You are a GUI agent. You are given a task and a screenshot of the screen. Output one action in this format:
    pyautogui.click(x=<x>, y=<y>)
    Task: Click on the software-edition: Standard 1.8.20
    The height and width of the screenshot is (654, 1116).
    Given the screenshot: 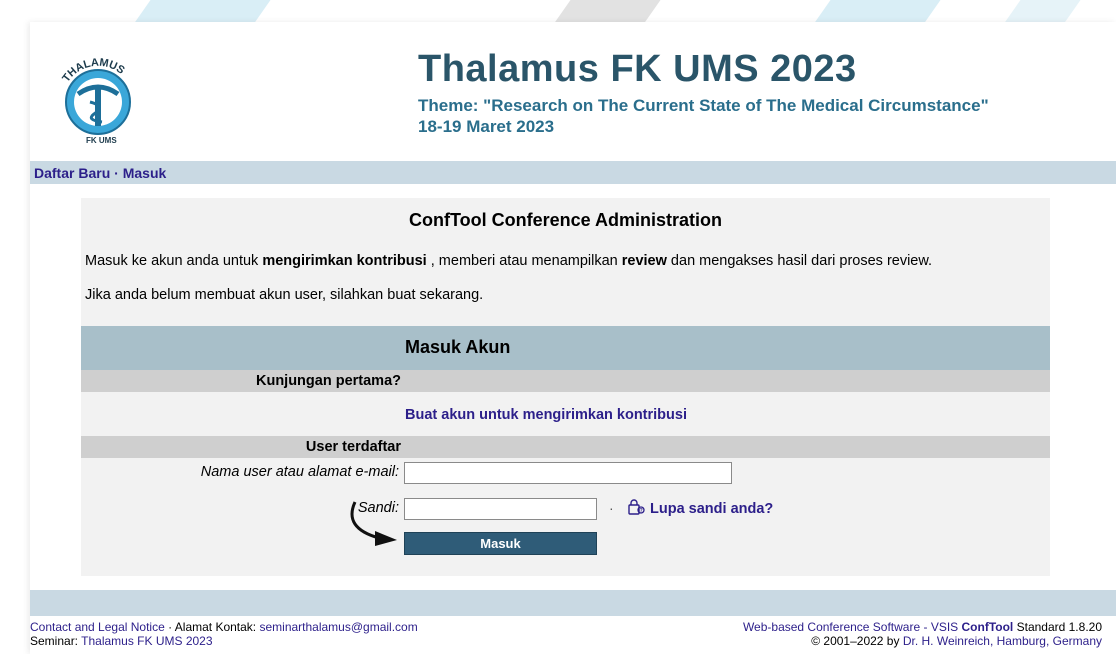 What is the action you would take?
    pyautogui.click(x=1057, y=627)
    